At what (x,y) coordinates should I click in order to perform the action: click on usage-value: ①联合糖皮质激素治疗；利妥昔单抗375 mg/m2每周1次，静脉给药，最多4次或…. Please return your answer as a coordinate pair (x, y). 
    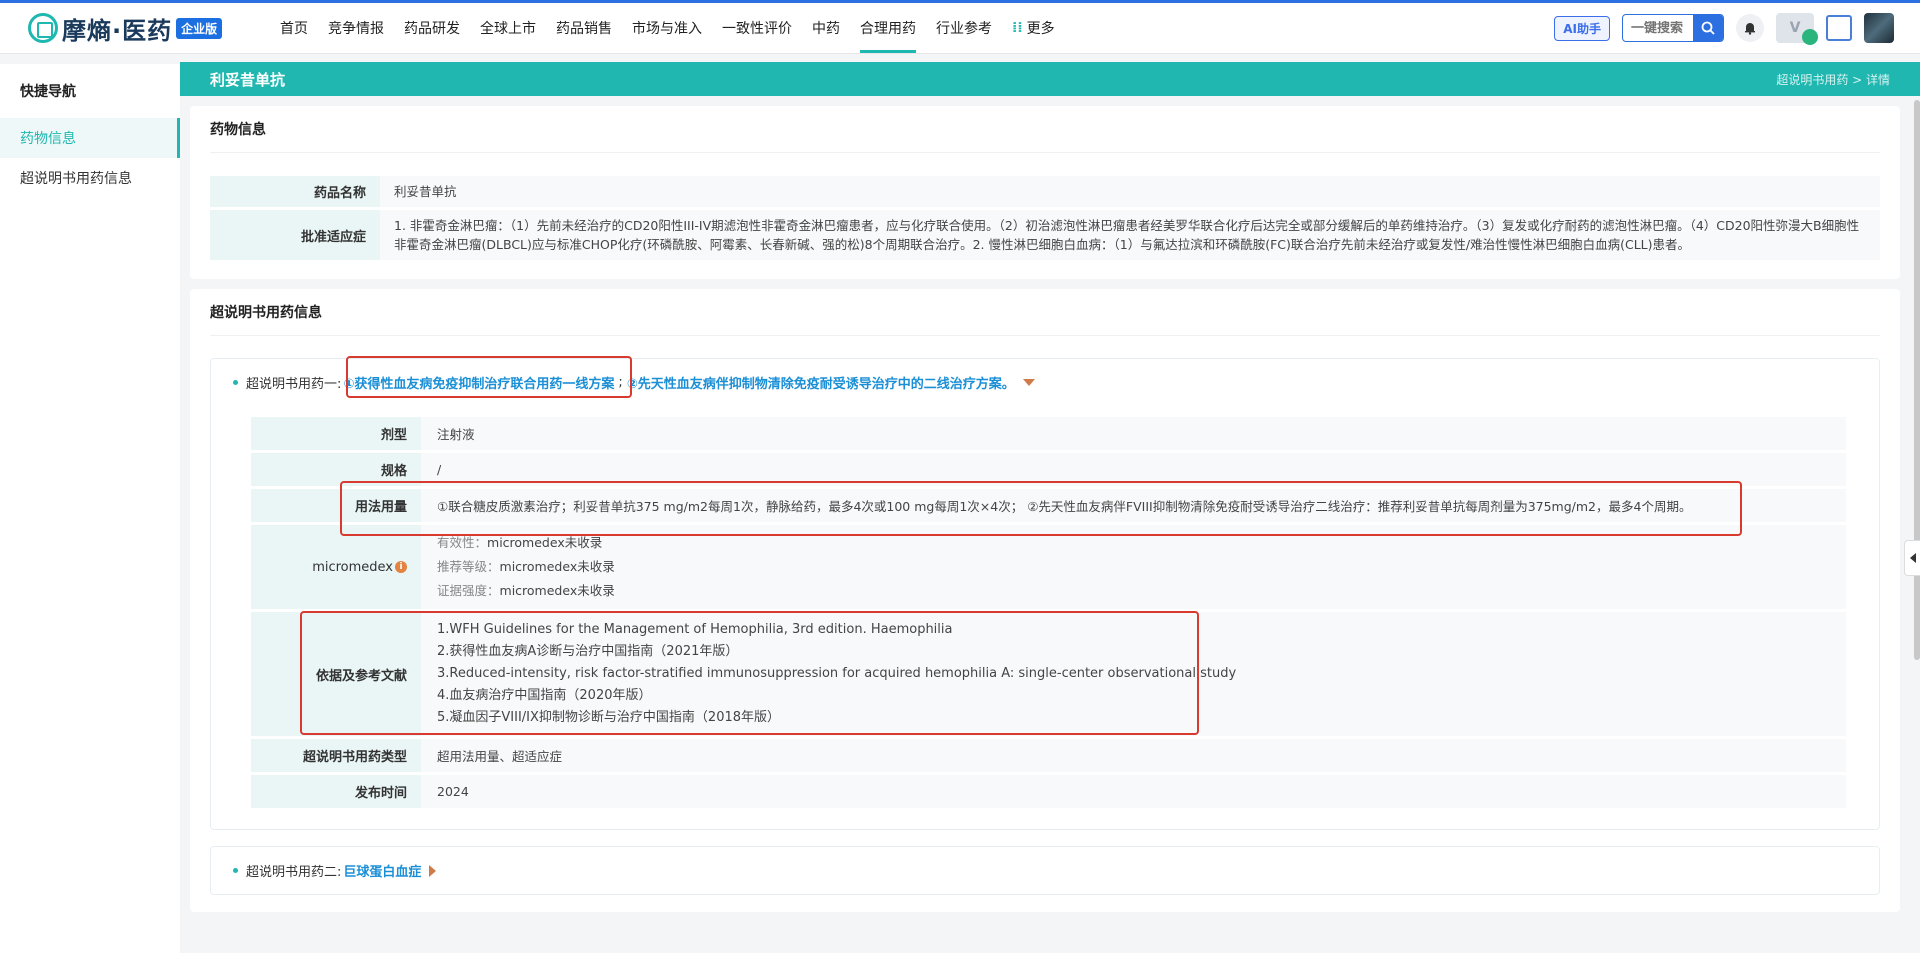
    Looking at the image, I should click on (1133, 505).